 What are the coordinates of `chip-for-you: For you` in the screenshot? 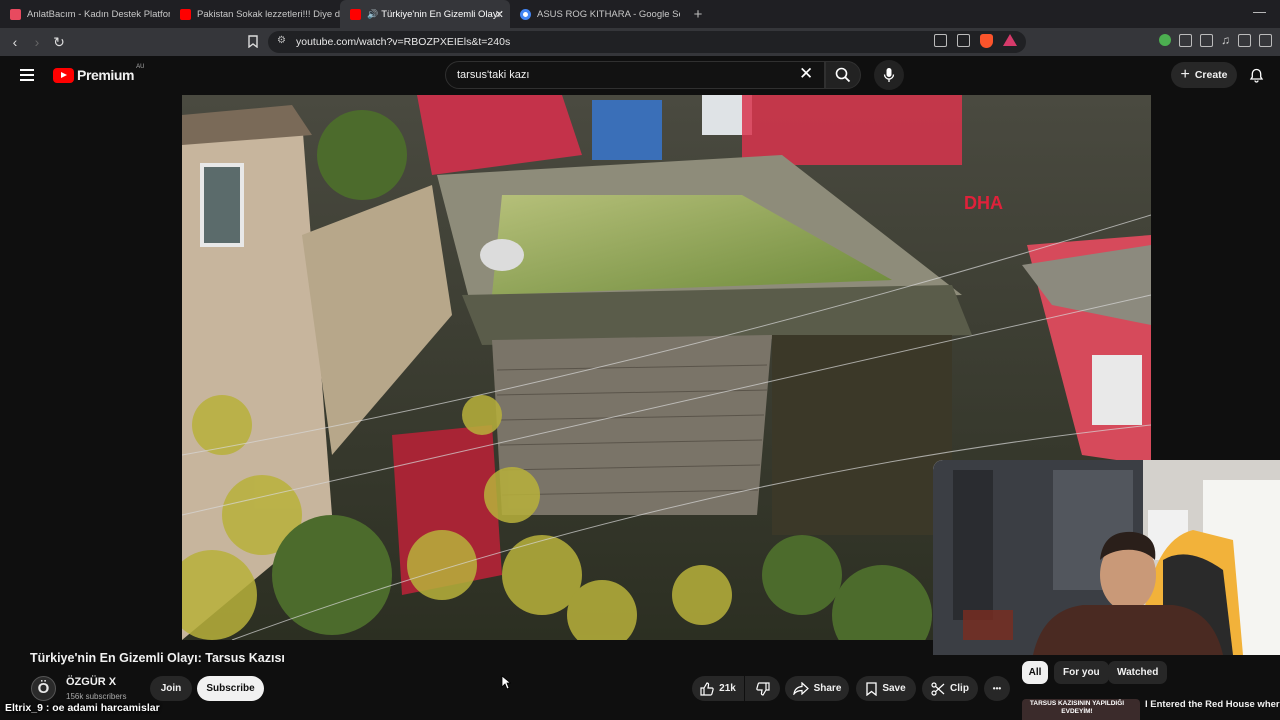 It's located at (1081, 672).